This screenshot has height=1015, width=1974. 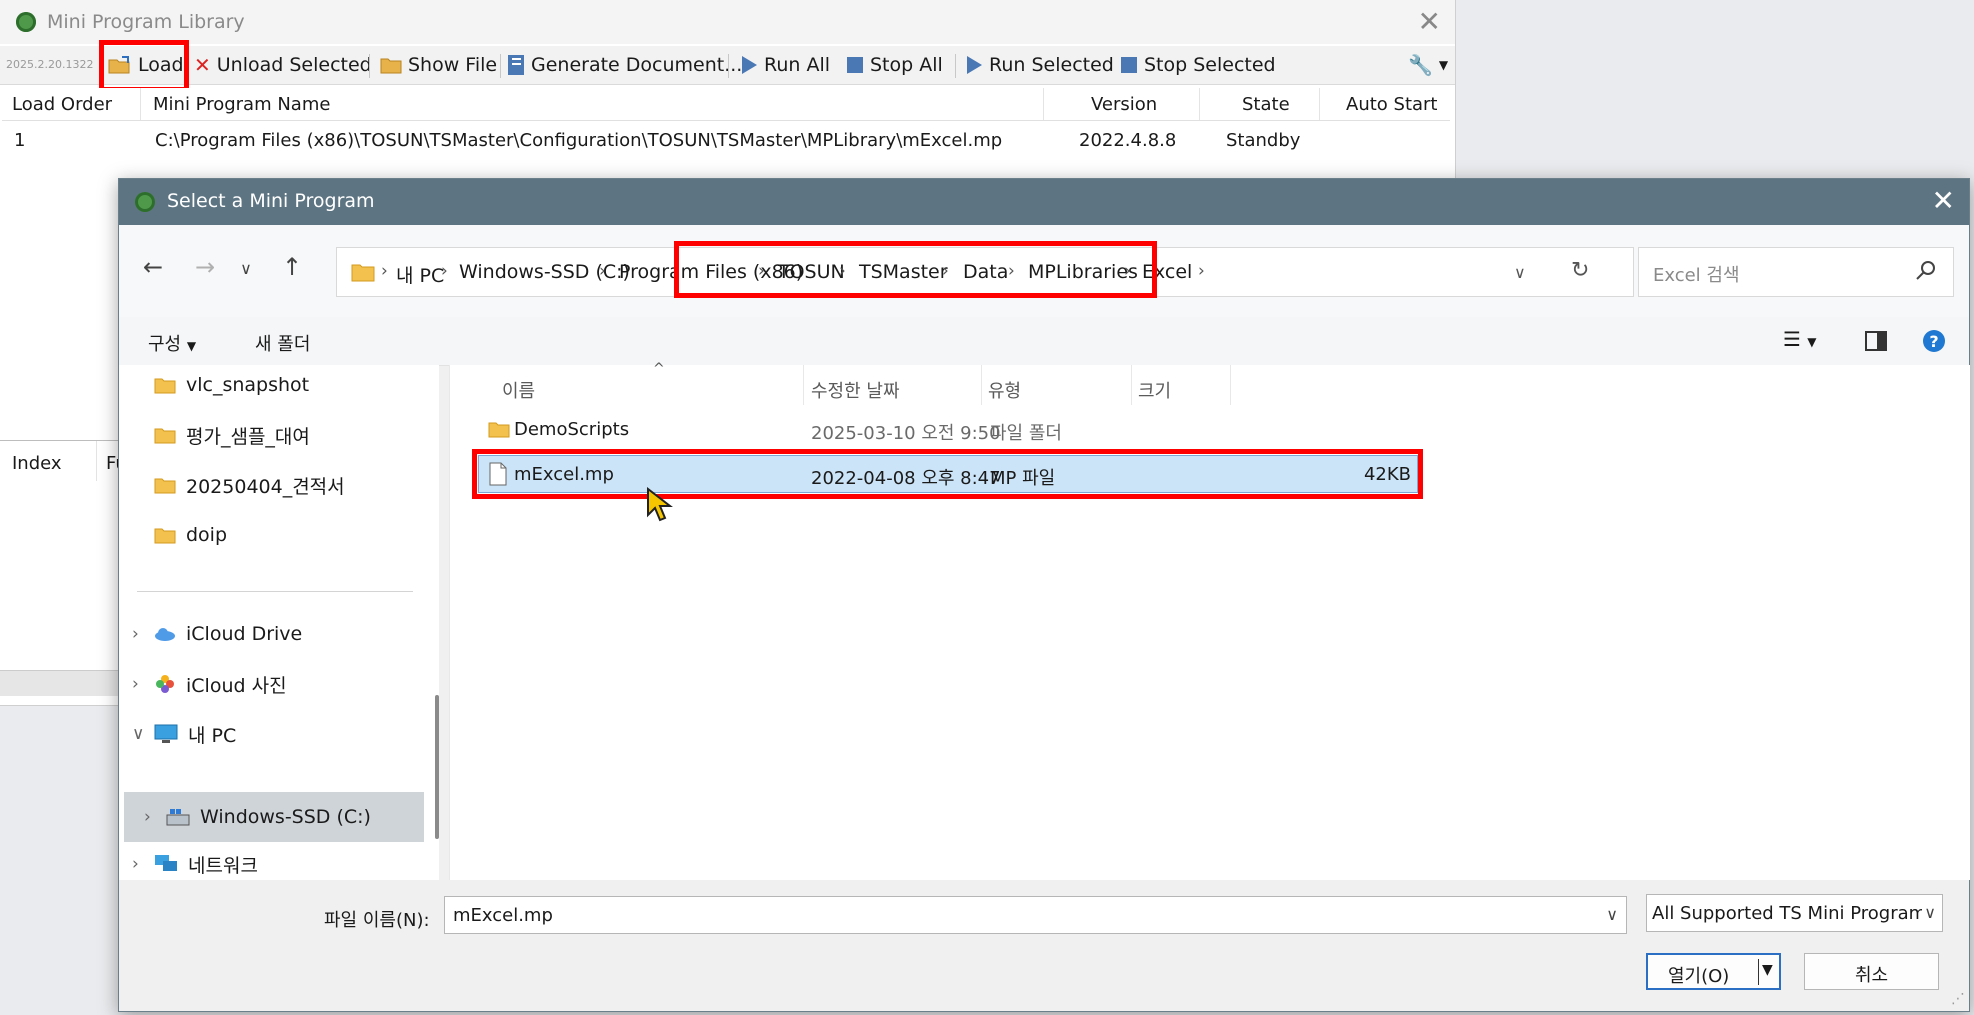 What do you see at coordinates (145, 202) in the screenshot?
I see `app-logo-icon` at bounding box center [145, 202].